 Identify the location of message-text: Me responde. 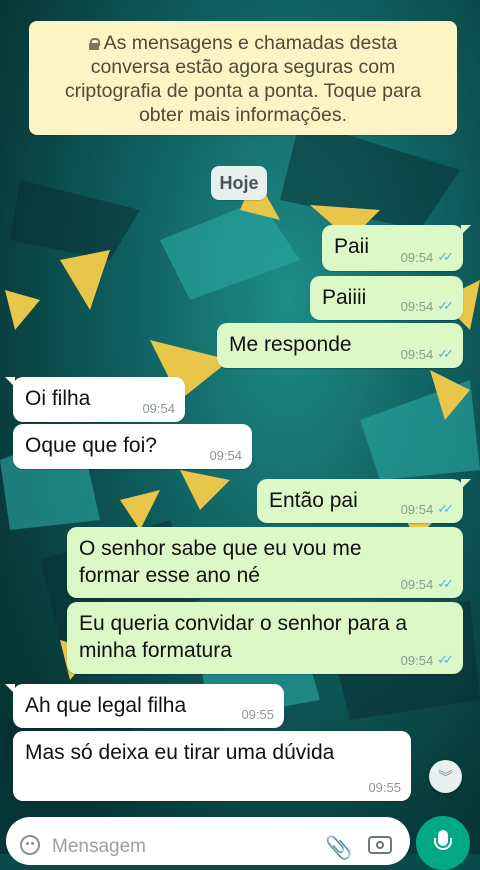
(290, 344).